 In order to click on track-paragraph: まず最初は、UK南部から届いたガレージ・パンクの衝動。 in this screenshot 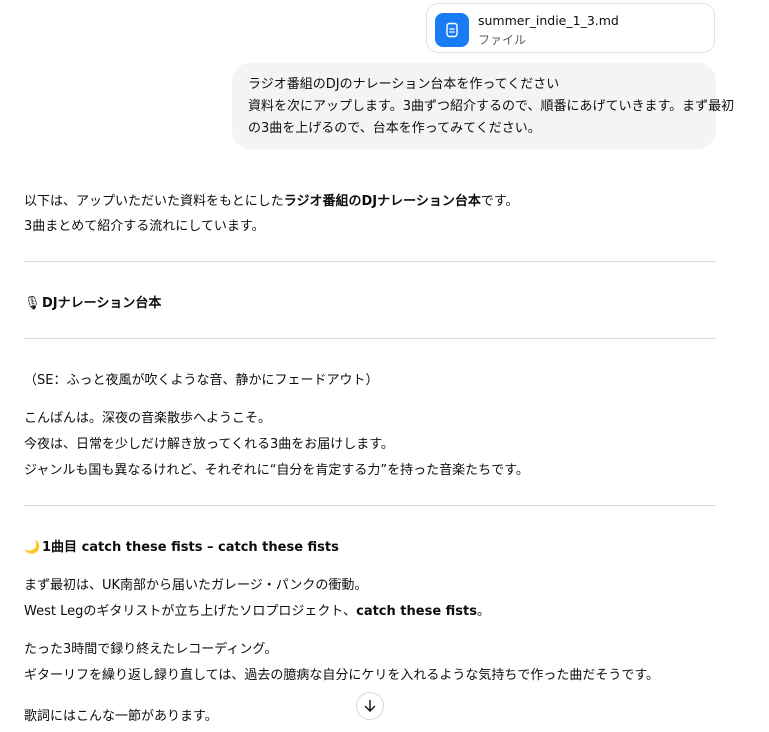, I will do `click(196, 585)`.